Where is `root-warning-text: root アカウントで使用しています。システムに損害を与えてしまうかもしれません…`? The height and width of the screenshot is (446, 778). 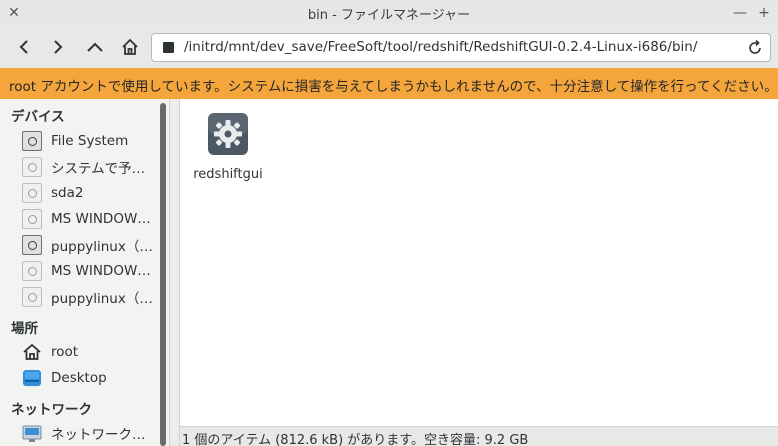 root-warning-text: root アカウントで使用しています。システムに損害を与えてしまうかもしれません… is located at coordinates (393, 87).